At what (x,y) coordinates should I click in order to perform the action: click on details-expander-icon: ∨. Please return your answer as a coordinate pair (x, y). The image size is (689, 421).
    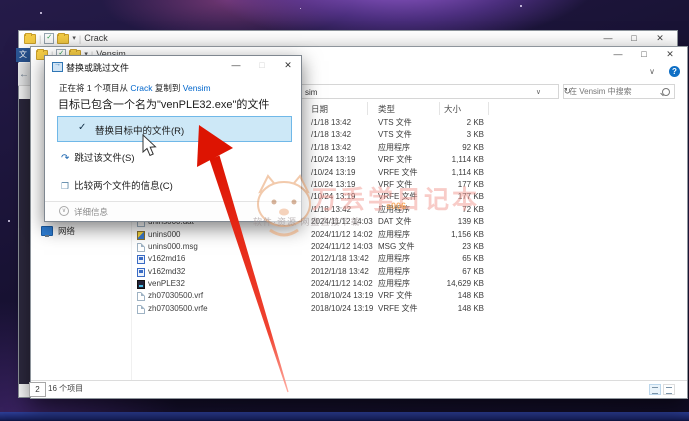
    Looking at the image, I should click on (64, 211).